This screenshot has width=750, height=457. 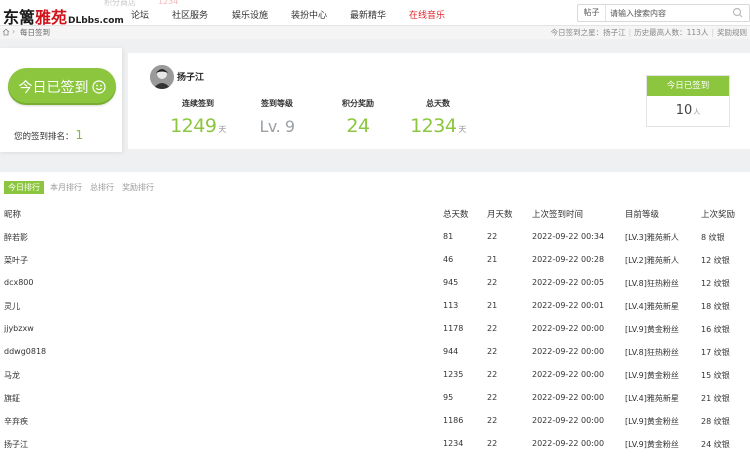 What do you see at coordinates (588, 32) in the screenshot?
I see `sign-star-of-day: 今日签到之星：扬子江` at bounding box center [588, 32].